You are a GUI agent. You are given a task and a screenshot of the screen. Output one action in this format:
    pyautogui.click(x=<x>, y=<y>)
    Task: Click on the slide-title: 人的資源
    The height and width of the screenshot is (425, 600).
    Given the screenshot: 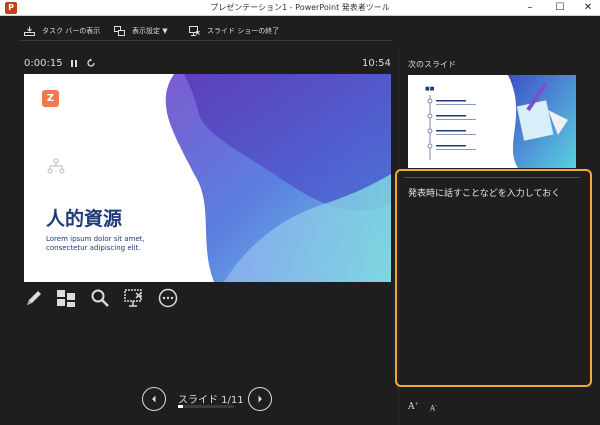 What is the action you would take?
    pyautogui.click(x=84, y=219)
    